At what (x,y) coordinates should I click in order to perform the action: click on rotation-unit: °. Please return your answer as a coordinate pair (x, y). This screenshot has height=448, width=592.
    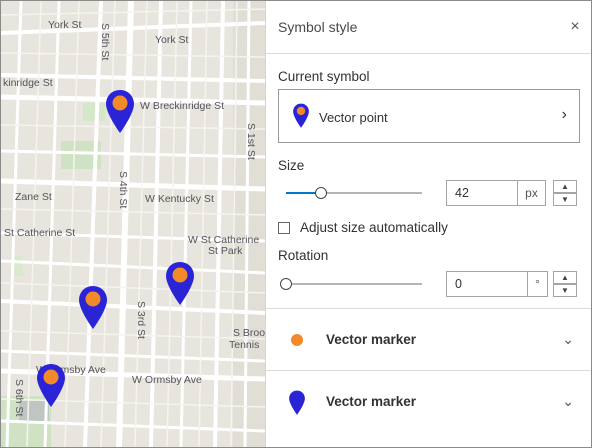
    Looking at the image, I should click on (538, 284).